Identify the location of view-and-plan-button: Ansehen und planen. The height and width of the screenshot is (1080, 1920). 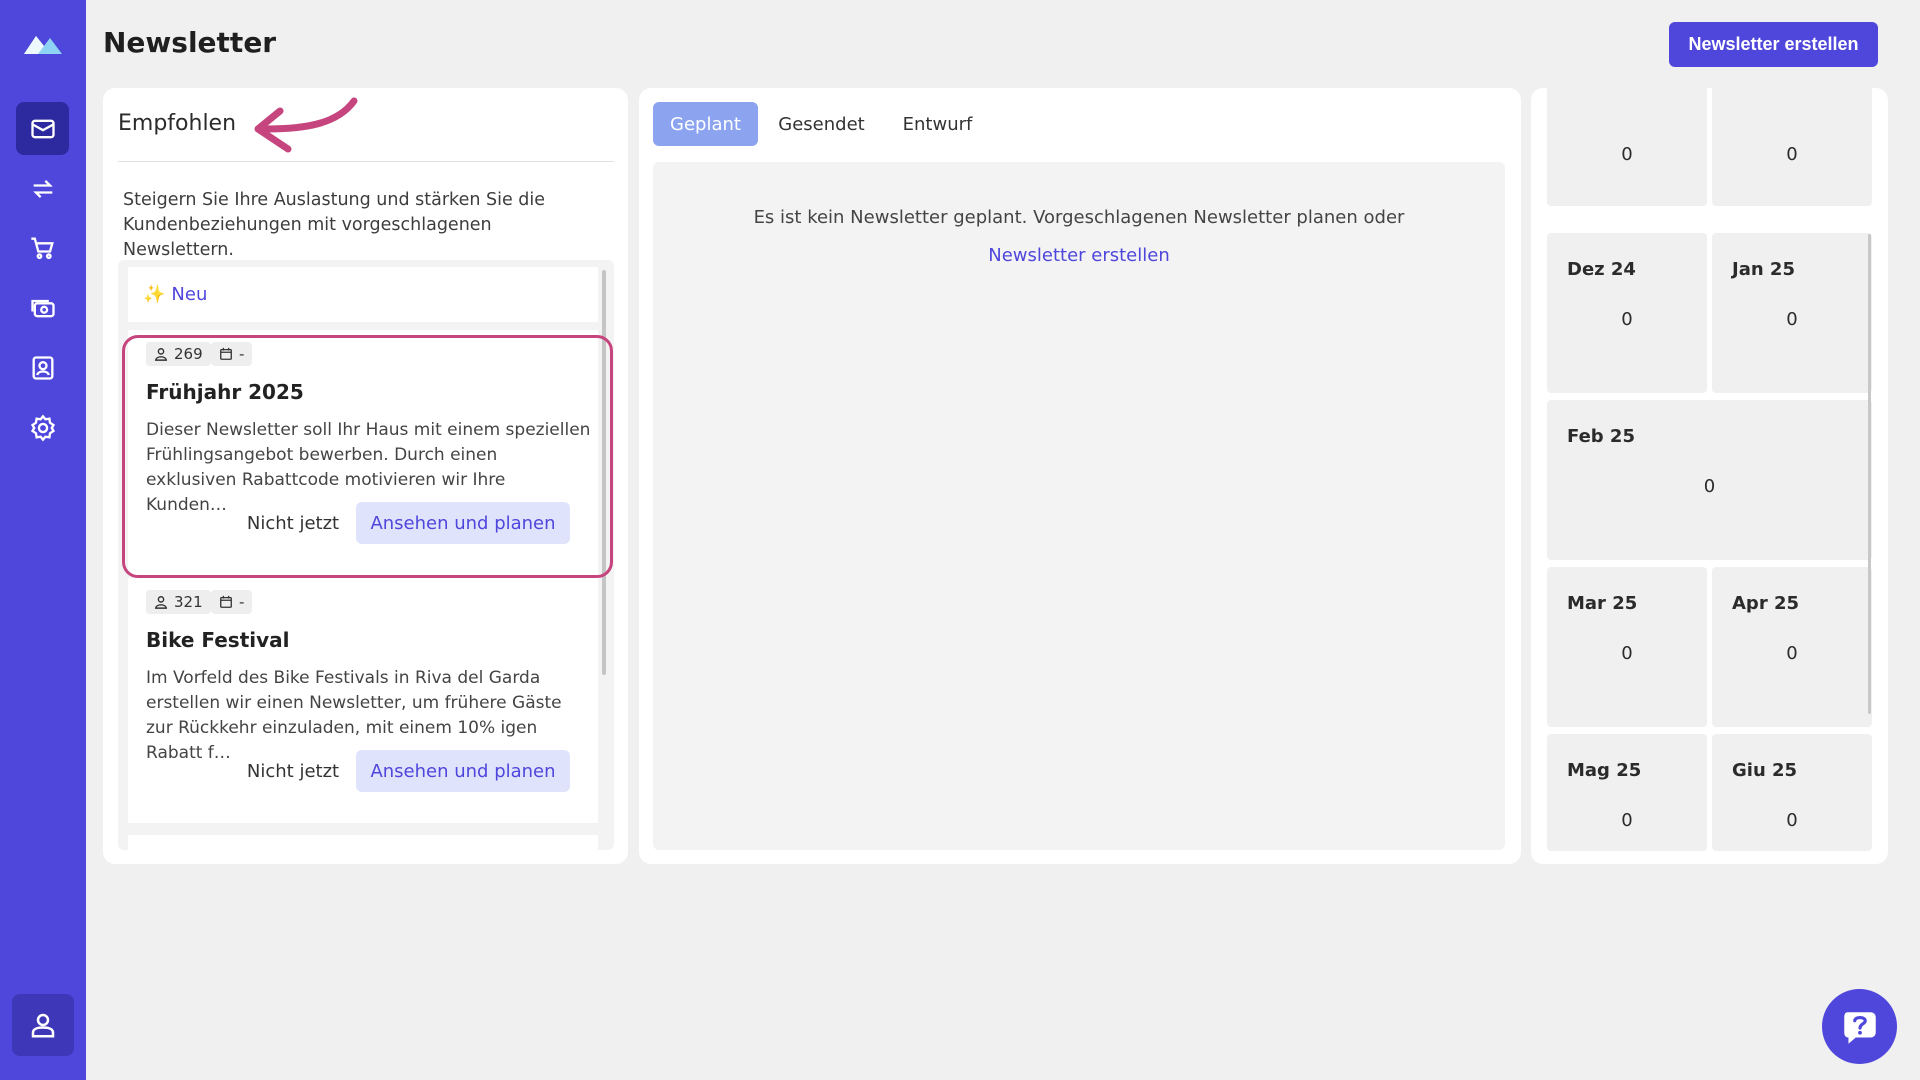
(463, 771).